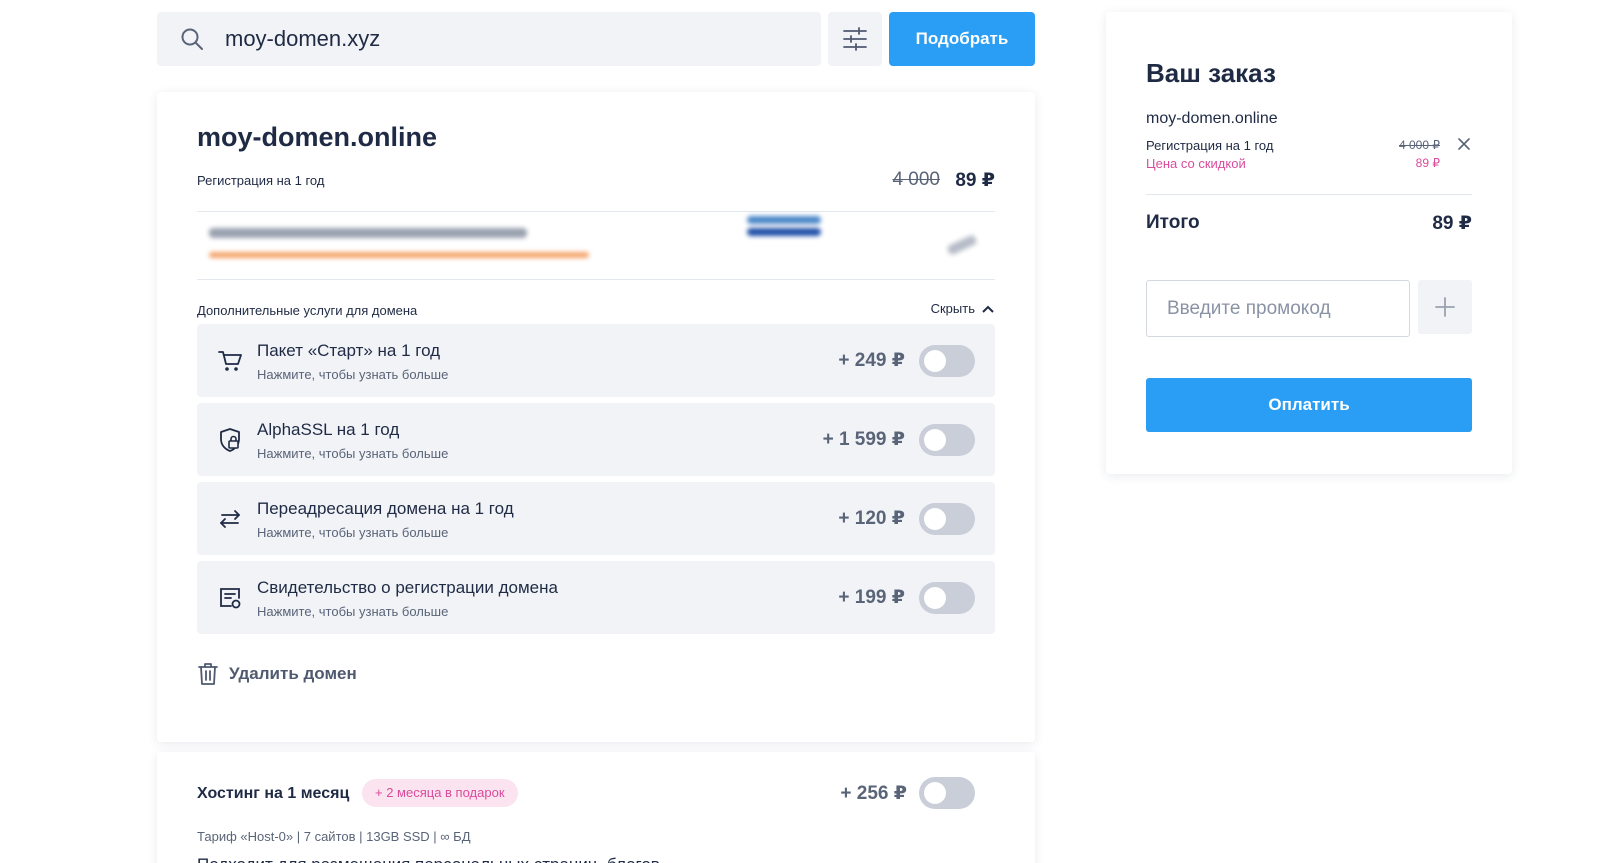  I want to click on search-icon, so click(192, 39).